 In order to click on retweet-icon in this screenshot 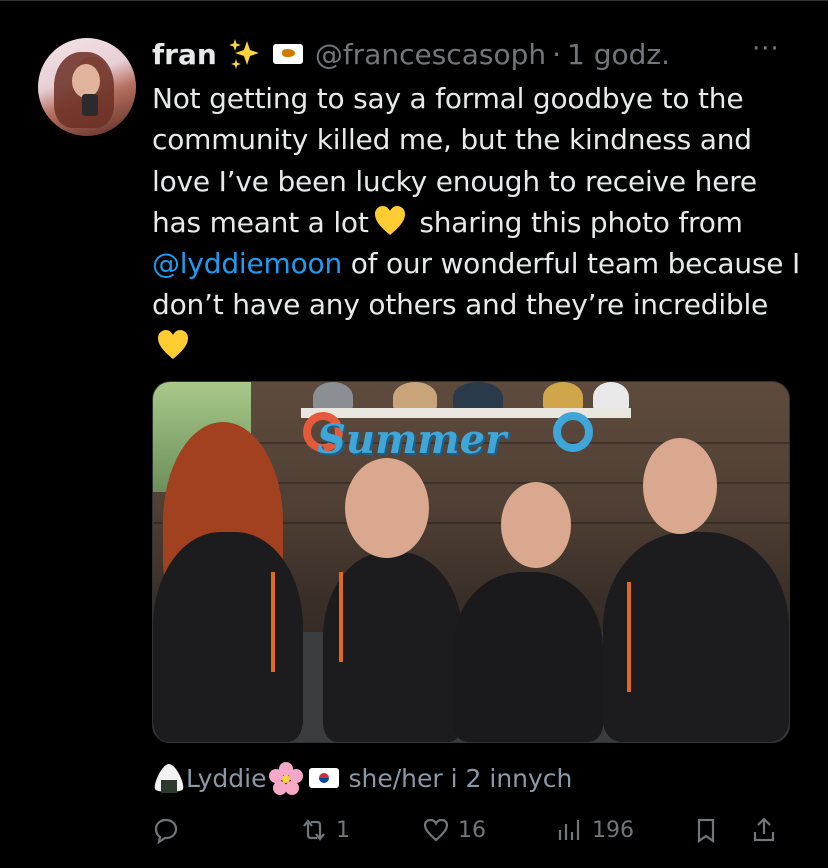, I will do `click(314, 830)`.